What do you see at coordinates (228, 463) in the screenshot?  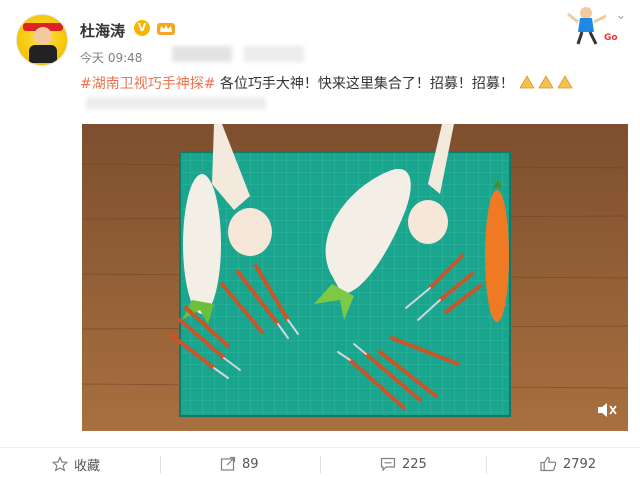 I see `repost-icon` at bounding box center [228, 463].